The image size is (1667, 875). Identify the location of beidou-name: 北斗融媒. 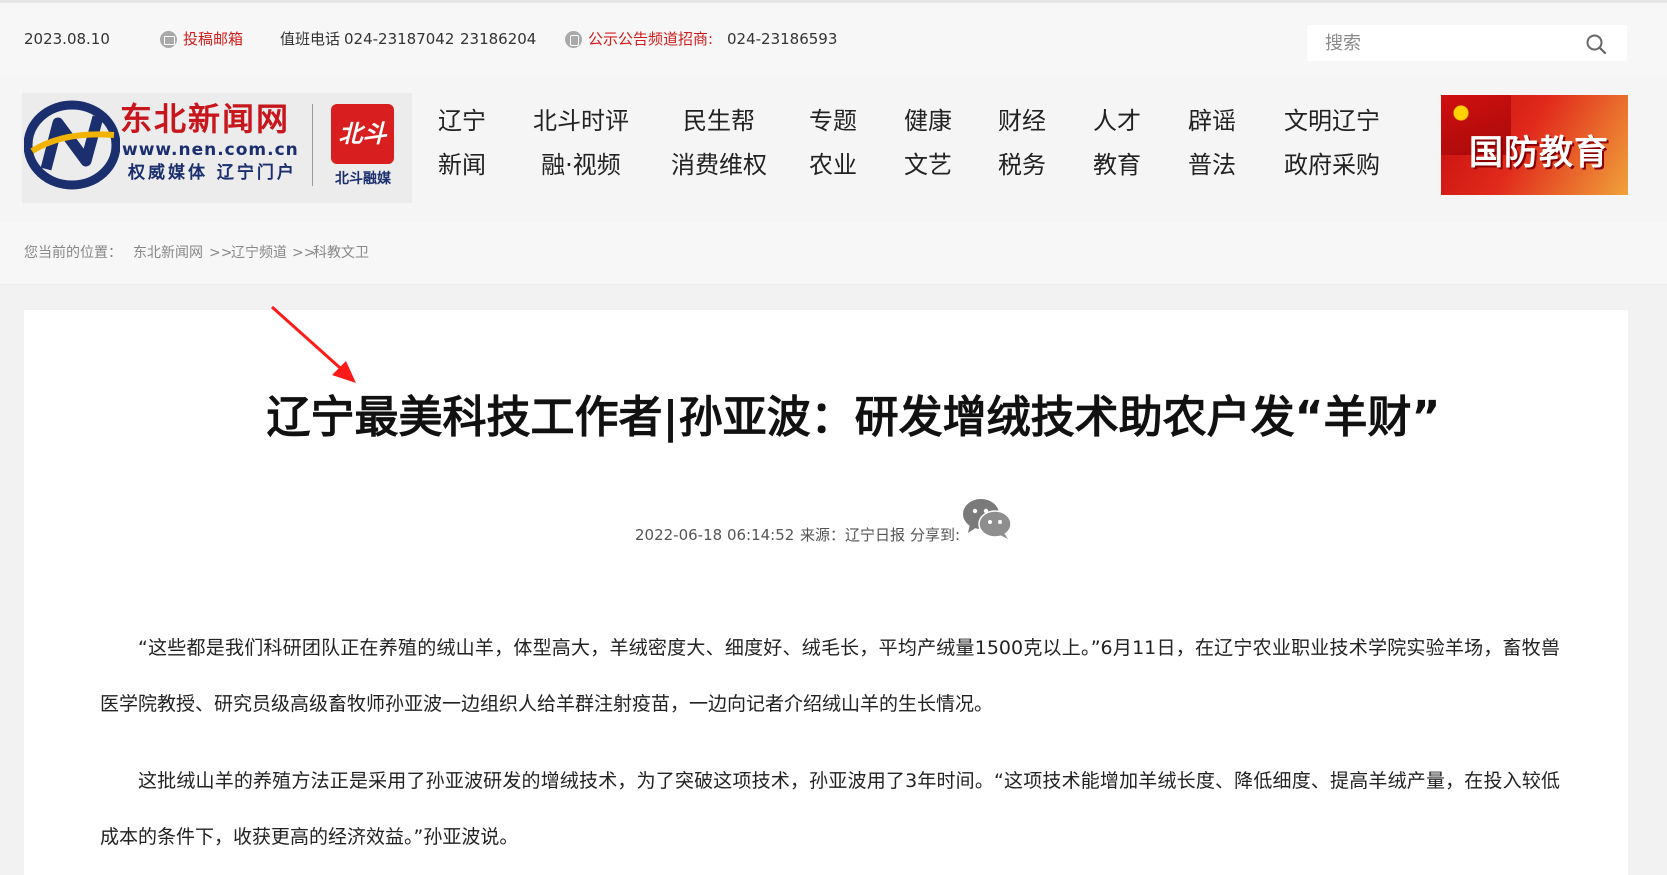
(363, 179).